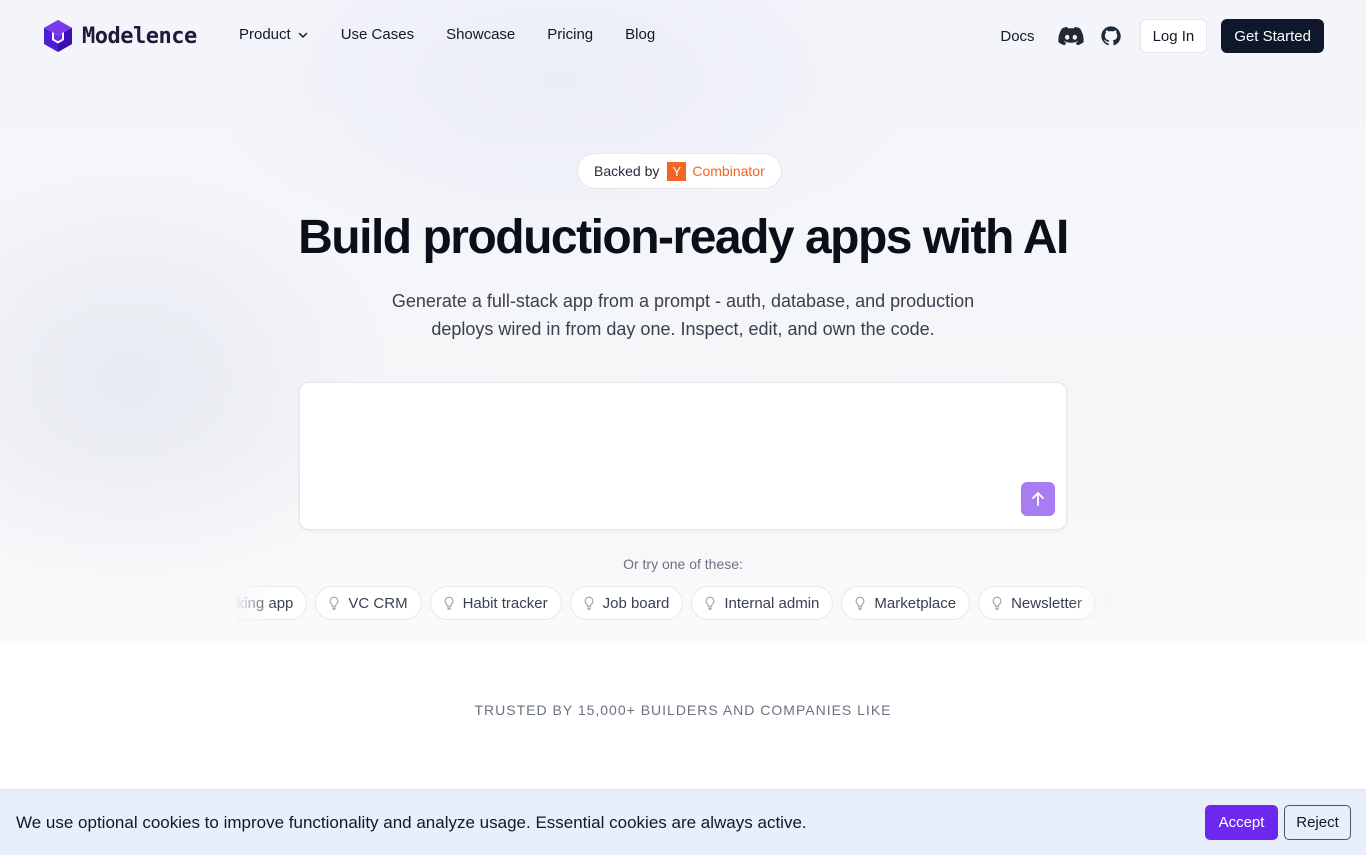 Image resolution: width=1366 pixels, height=855 pixels. What do you see at coordinates (1272, 36) in the screenshot?
I see `get-started-button: Get Started` at bounding box center [1272, 36].